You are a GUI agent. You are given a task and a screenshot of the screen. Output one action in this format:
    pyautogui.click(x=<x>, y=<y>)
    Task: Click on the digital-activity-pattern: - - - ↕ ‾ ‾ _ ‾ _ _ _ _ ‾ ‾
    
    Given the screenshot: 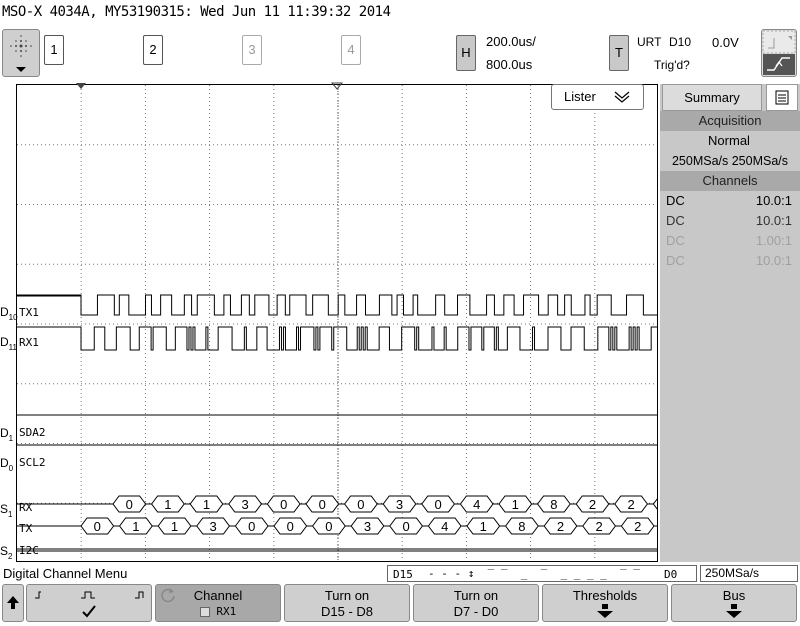 What is the action you would take?
    pyautogui.click(x=541, y=573)
    